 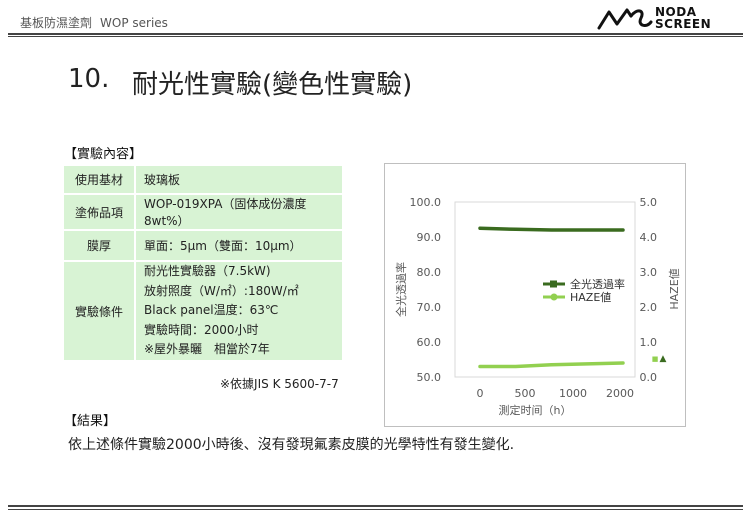 I want to click on y-right-tick-label: 4.0, so click(x=649, y=237).